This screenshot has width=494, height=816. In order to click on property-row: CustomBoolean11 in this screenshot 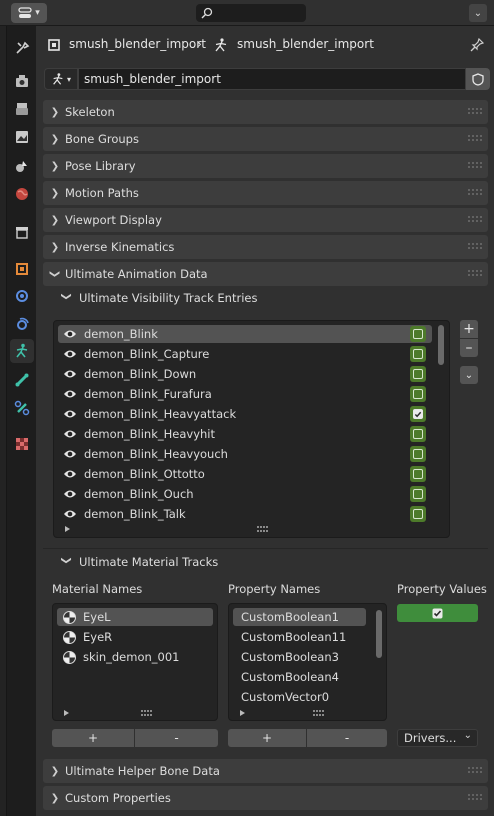, I will do `click(299, 637)`.